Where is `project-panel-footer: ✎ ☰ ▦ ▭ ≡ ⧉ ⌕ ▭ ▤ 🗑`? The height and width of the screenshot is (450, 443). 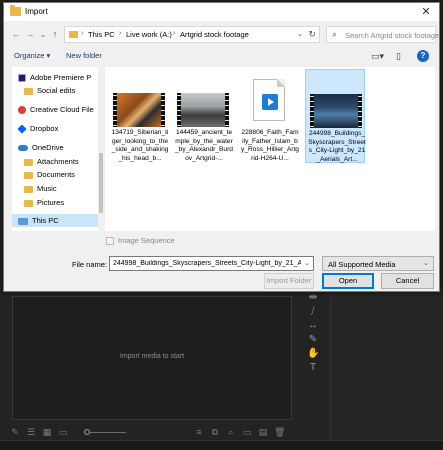 project-panel-footer: ✎ ☰ ▦ ▭ ≡ ⧉ ⌕ ▭ ▤ 🗑 is located at coordinates (151, 432).